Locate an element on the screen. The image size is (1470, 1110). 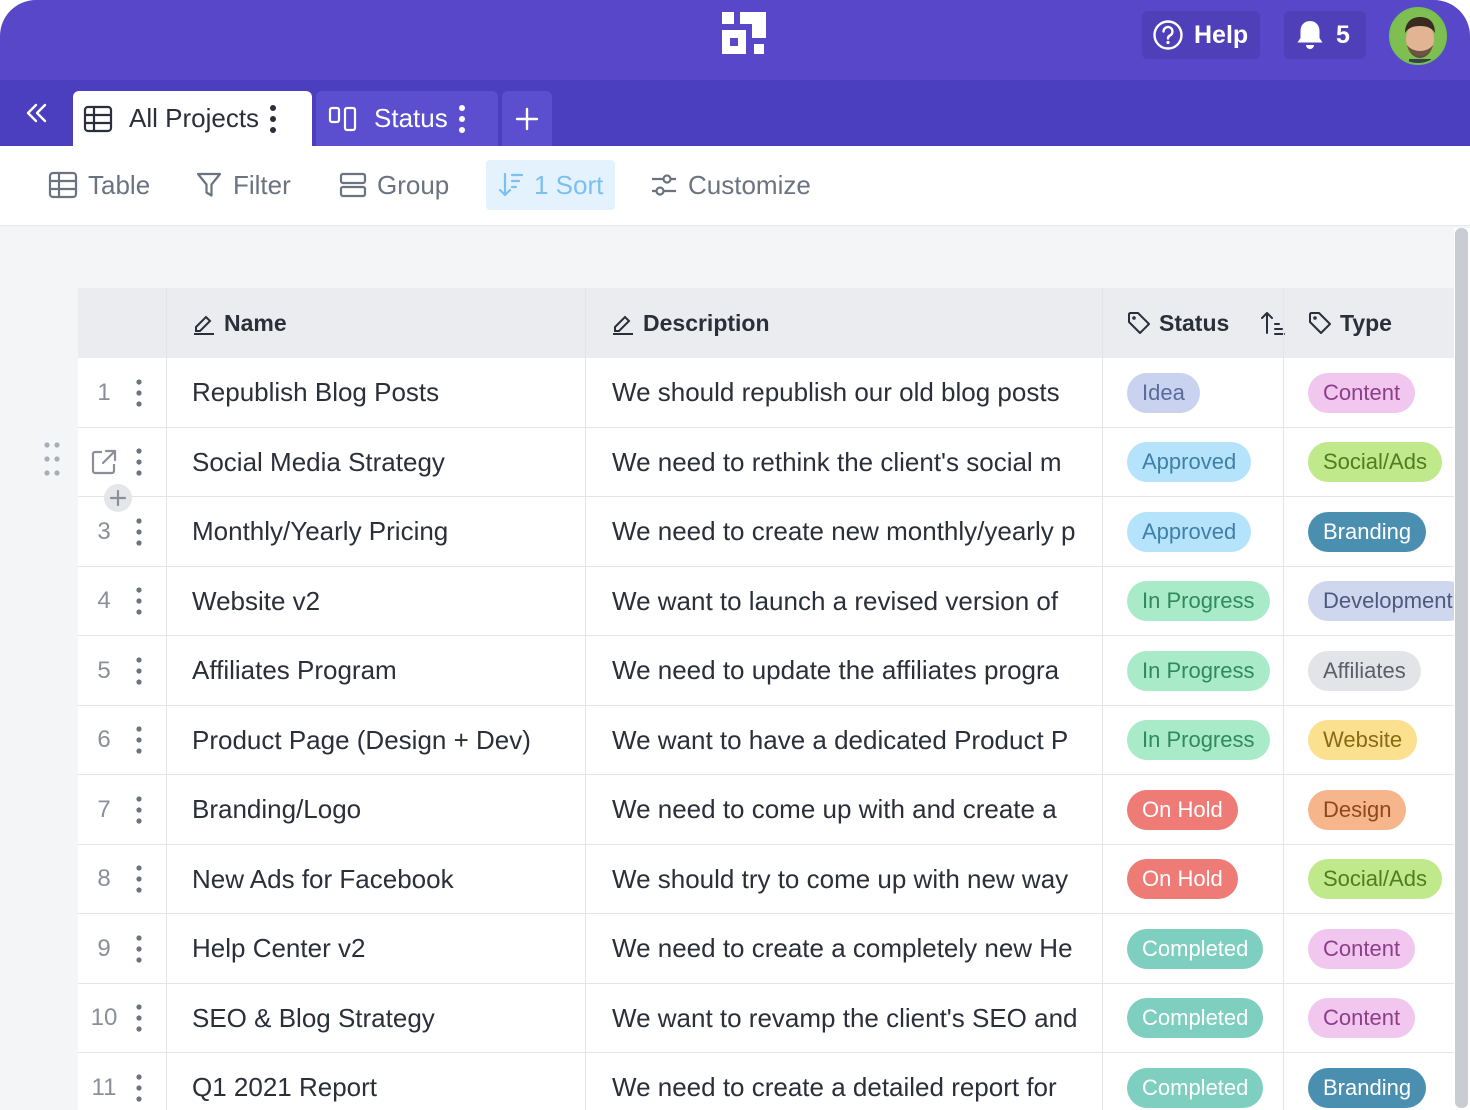
group-button: Group is located at coordinates (394, 185).